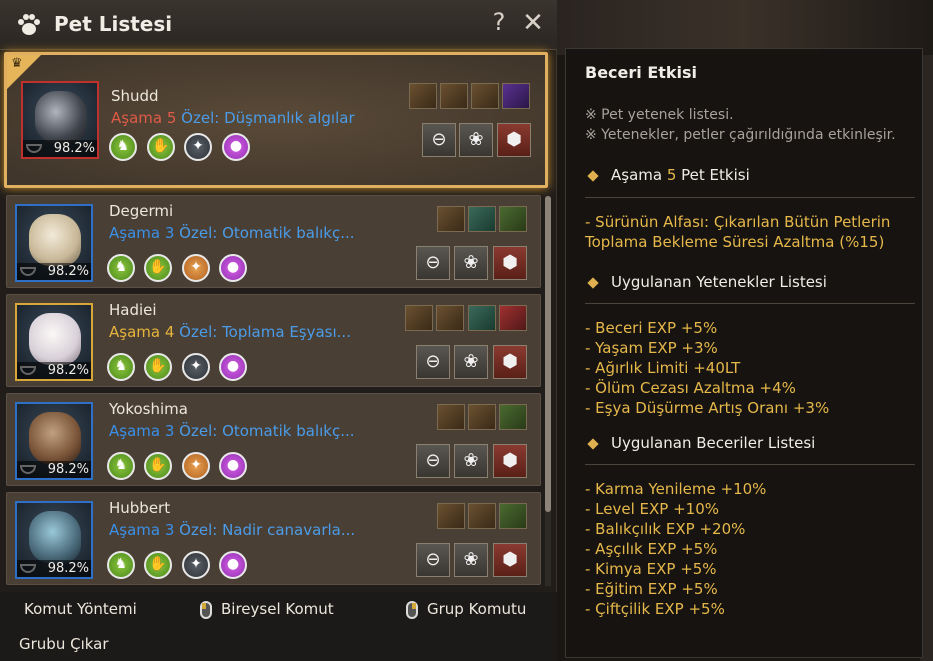 This screenshot has height=661, width=933. Describe the element at coordinates (454, 96) in the screenshot. I see `food-trait-icon` at that location.